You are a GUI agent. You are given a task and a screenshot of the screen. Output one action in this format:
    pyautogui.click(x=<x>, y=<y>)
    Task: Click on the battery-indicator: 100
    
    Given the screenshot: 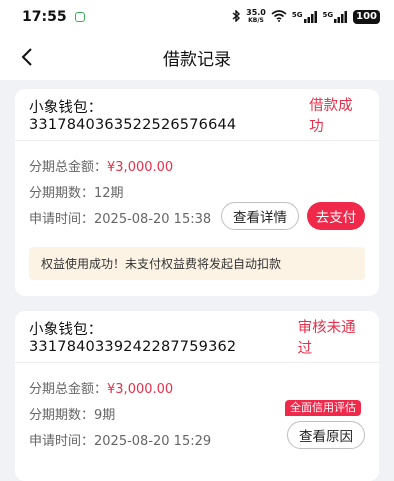 What is the action you would take?
    pyautogui.click(x=366, y=17)
    